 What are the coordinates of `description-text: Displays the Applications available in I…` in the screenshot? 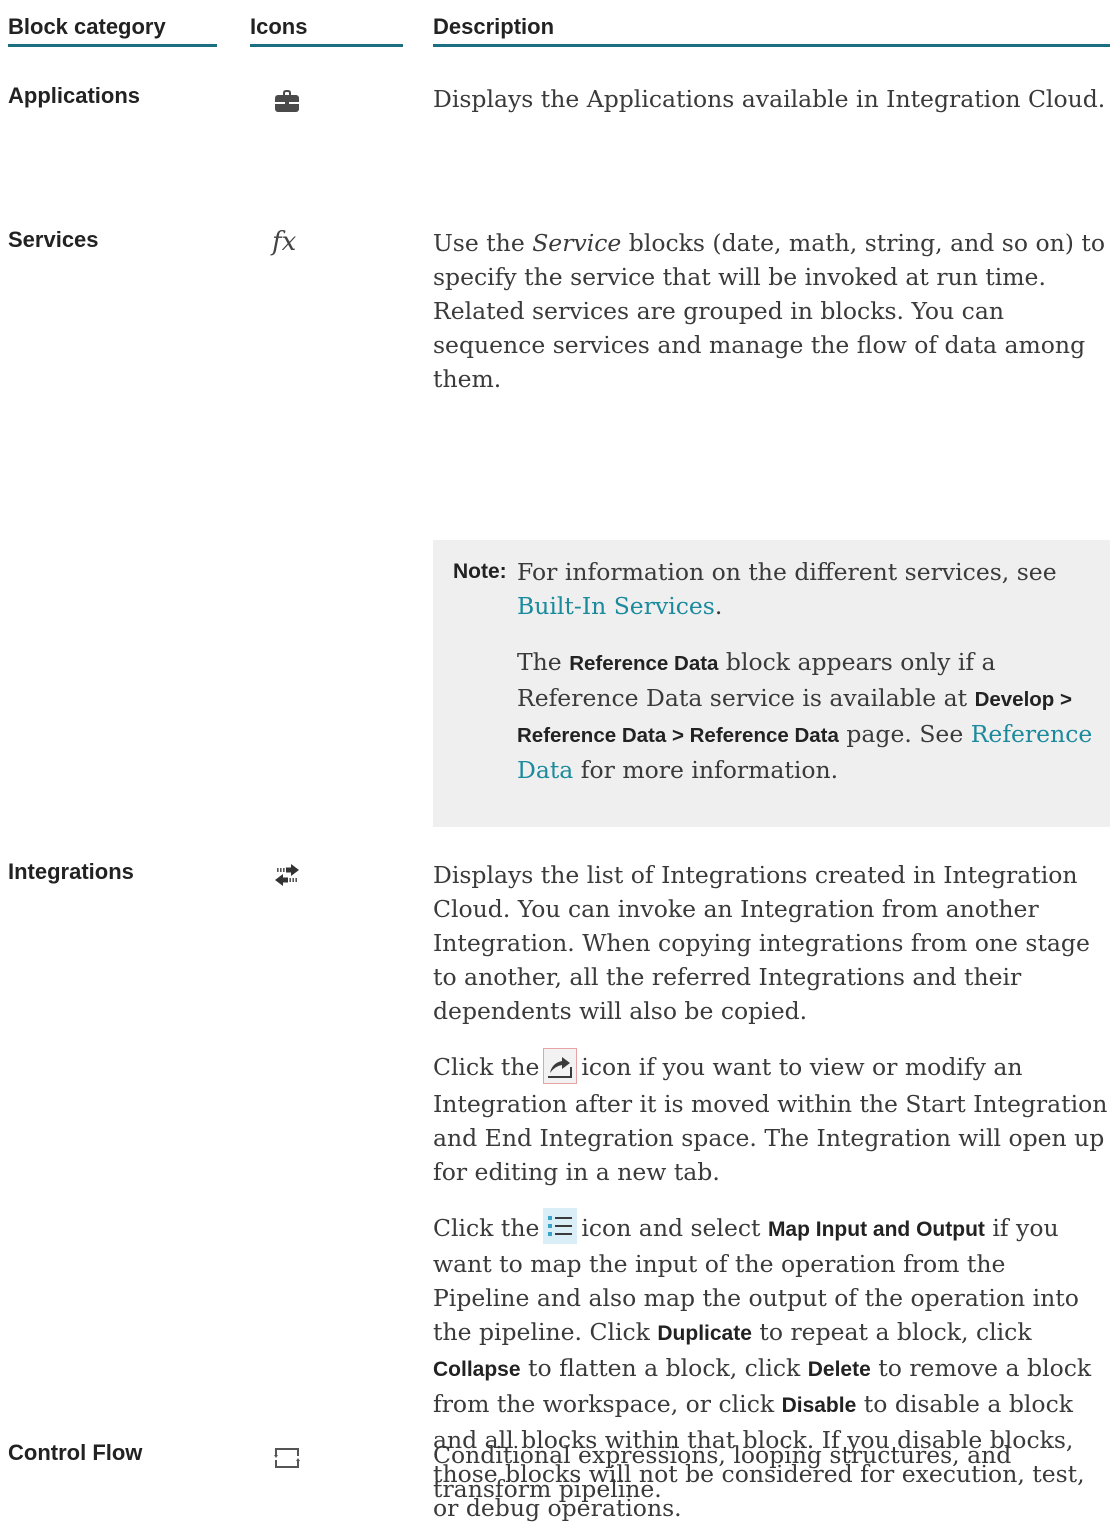 It's located at (770, 99).